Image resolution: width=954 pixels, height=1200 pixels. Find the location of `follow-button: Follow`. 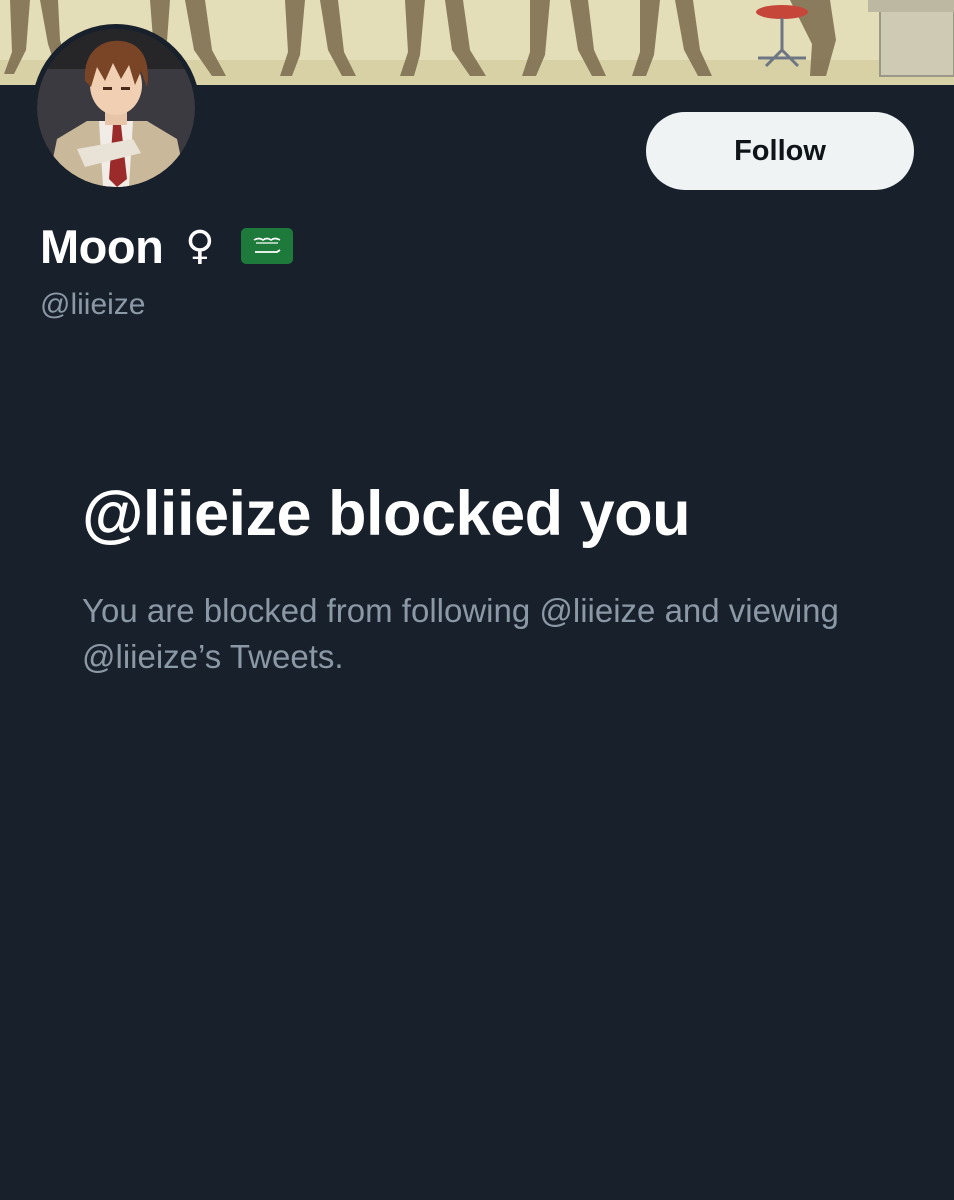

follow-button: Follow is located at coordinates (780, 151).